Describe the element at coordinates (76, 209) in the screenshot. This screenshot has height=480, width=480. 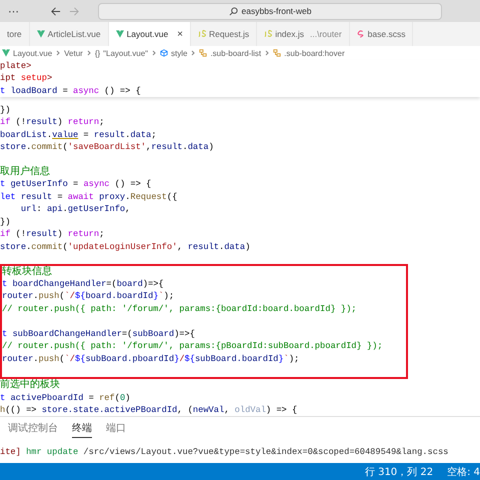
I see `code-line: url: api.getUserInfo,` at that location.